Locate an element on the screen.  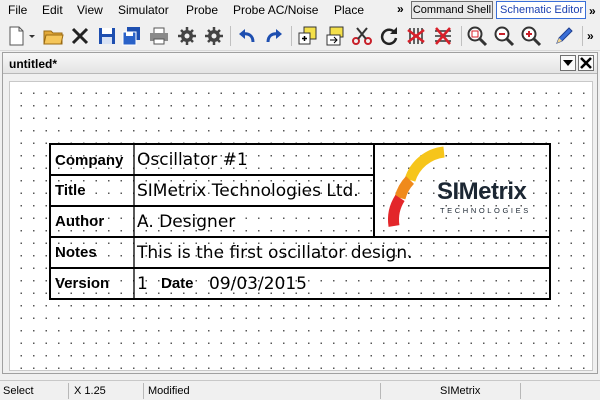
delete-selected-icon is located at coordinates (443, 36).